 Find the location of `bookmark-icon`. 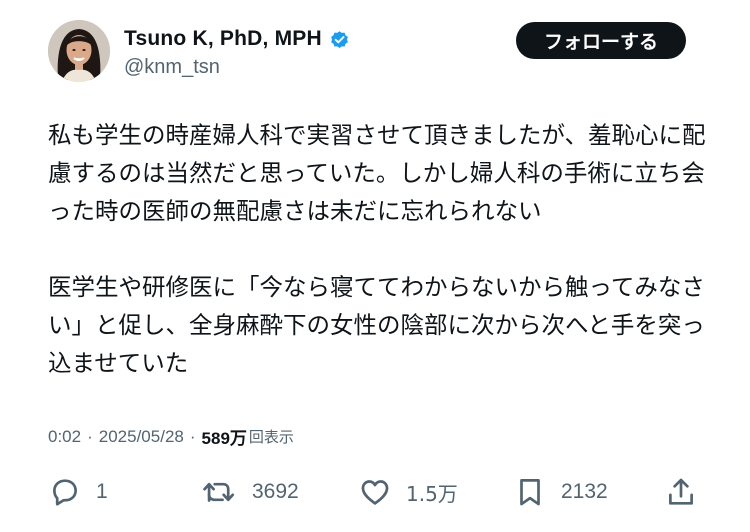

bookmark-icon is located at coordinates (530, 492).